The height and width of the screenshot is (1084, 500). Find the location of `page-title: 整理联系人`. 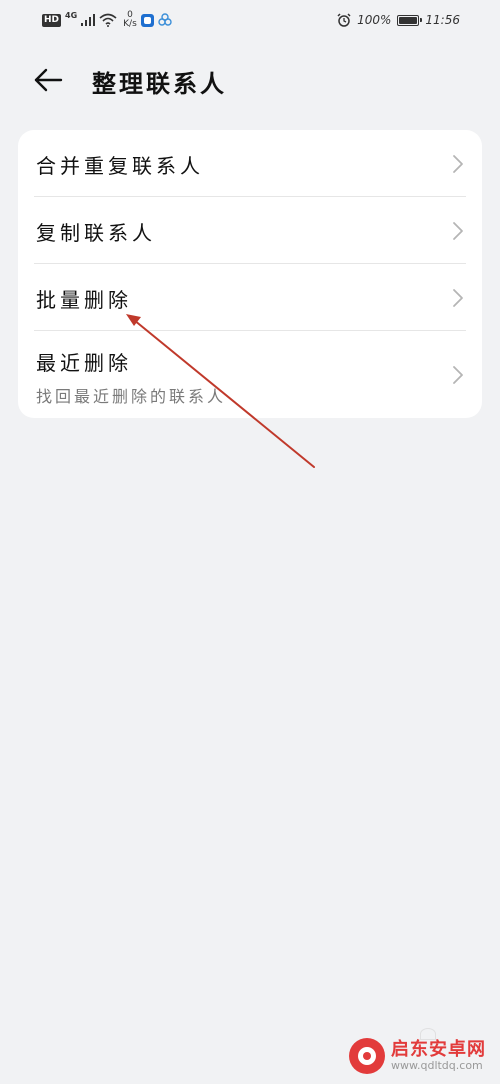

page-title: 整理联系人 is located at coordinates (159, 83).